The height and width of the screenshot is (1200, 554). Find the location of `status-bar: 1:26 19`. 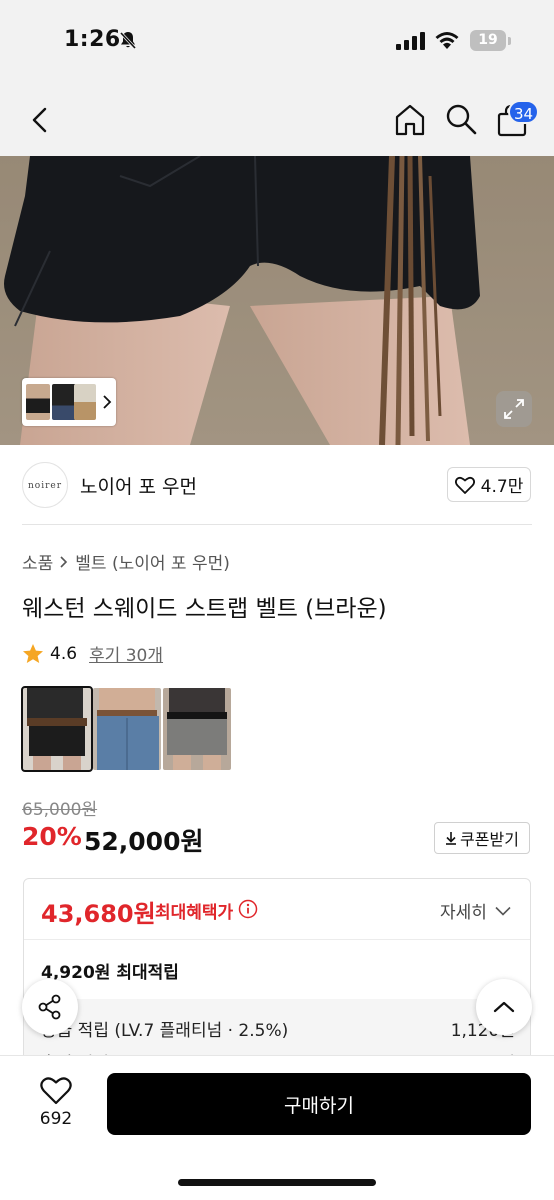

status-bar: 1:26 19 is located at coordinates (277, 42).